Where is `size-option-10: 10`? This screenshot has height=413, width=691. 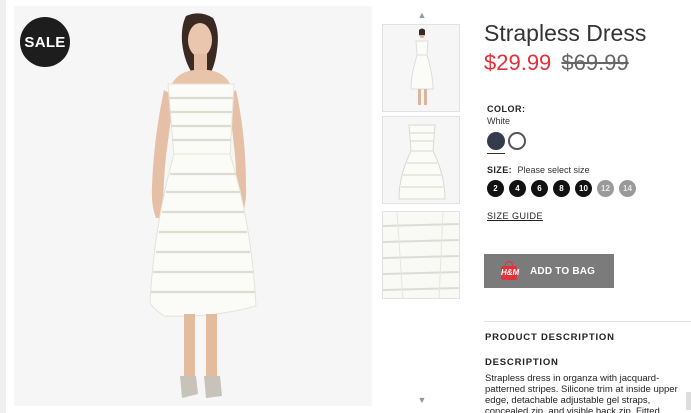
size-option-10: 10 is located at coordinates (583, 188).